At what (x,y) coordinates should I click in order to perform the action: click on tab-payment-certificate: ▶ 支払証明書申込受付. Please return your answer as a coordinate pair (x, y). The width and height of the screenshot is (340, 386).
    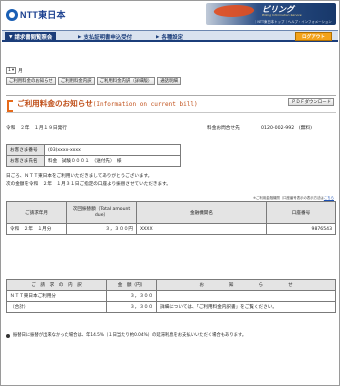
    Looking at the image, I should click on (105, 37).